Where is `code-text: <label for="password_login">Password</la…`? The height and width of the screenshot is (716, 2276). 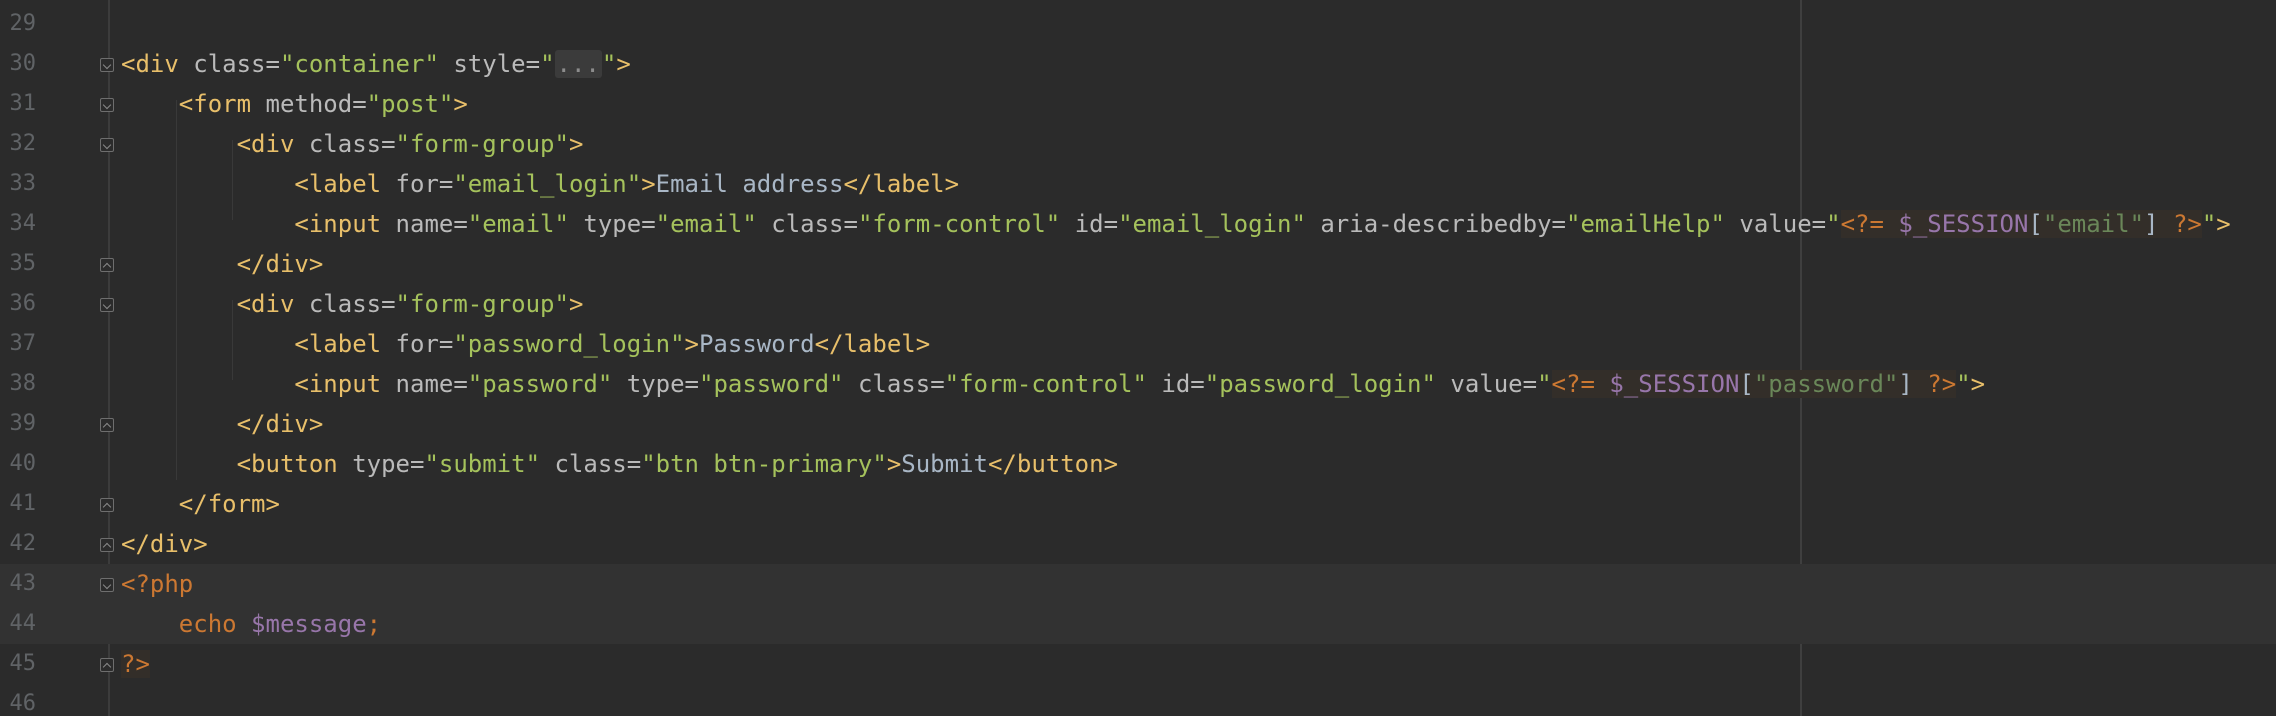
code-text: <label for="password_login">Password</la… is located at coordinates (525, 344).